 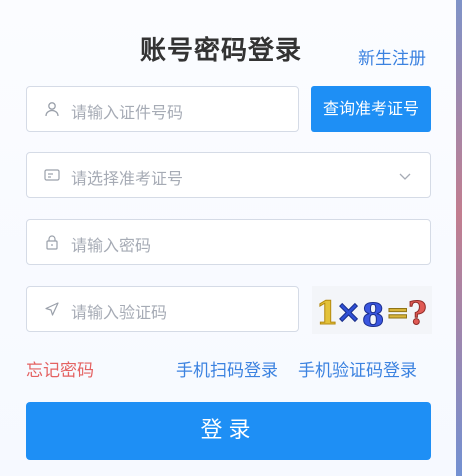 I want to click on background-edge, so click(x=459, y=238).